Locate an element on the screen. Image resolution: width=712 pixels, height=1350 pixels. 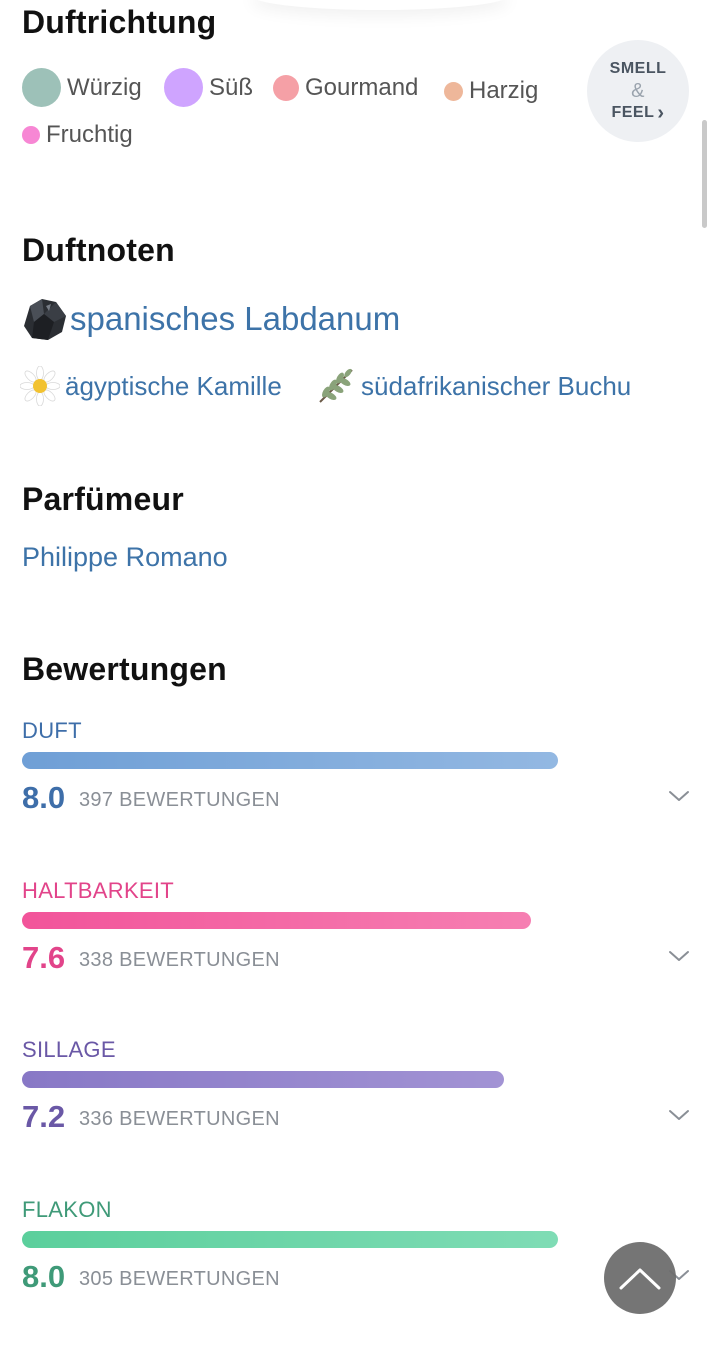
accord-label: Würzig is located at coordinates (104, 87).